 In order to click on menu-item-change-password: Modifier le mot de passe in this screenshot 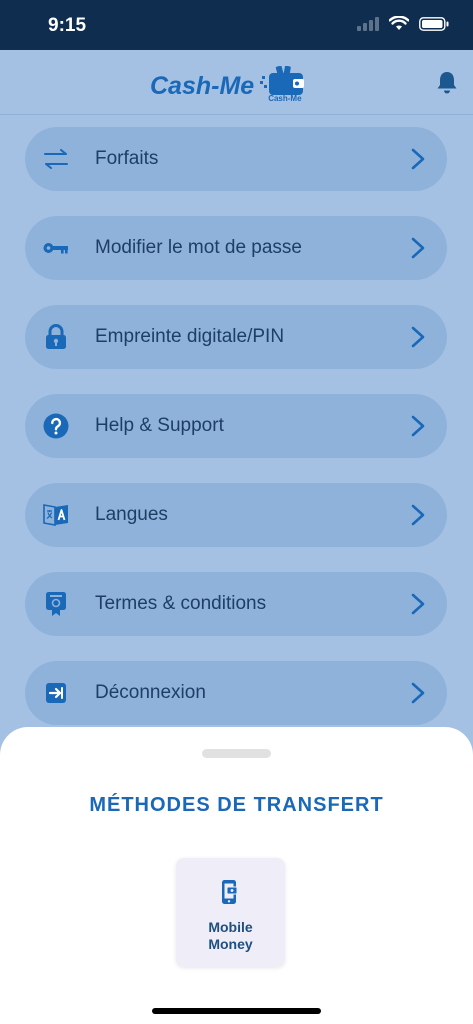, I will do `click(236, 248)`.